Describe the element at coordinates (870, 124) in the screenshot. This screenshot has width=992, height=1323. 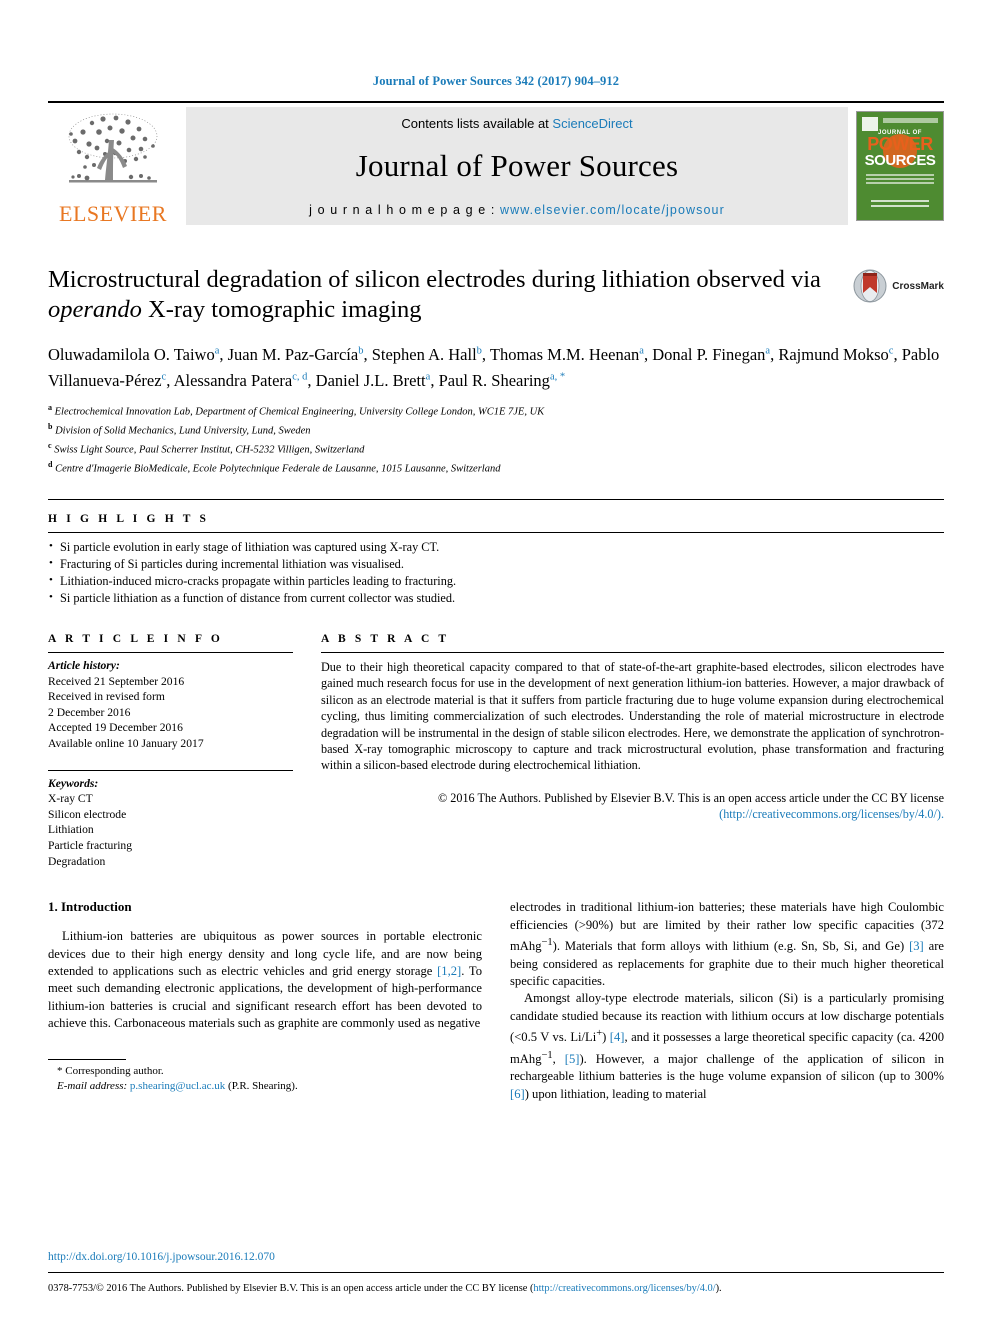
I see `cover-elsevier-mark` at that location.